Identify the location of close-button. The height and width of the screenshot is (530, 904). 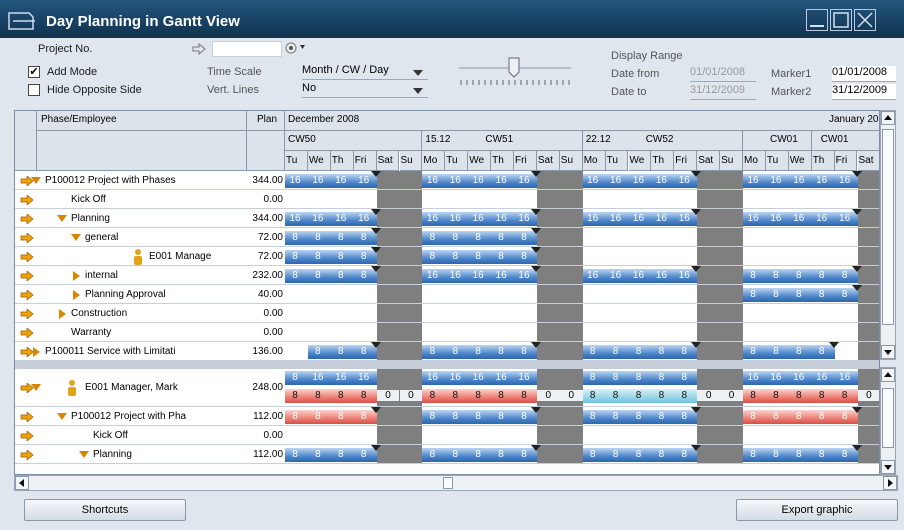
(865, 20).